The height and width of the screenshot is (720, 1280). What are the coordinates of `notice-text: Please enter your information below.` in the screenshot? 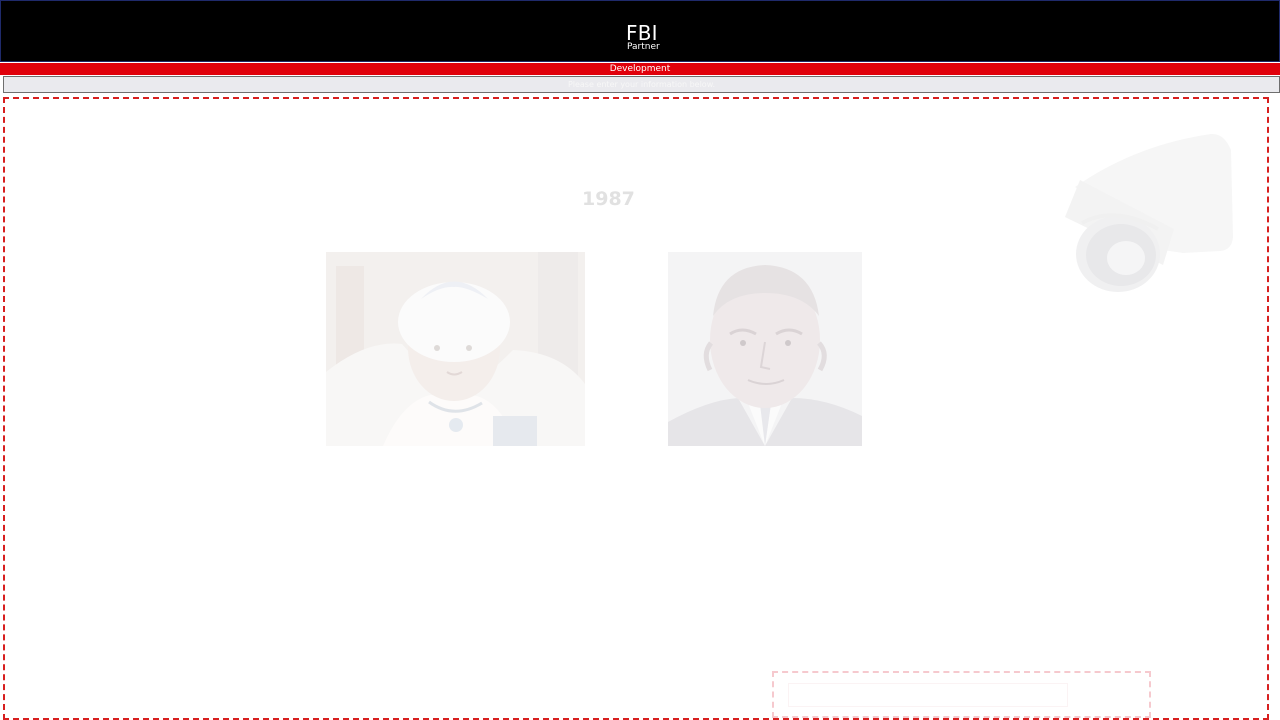 It's located at (641, 84).